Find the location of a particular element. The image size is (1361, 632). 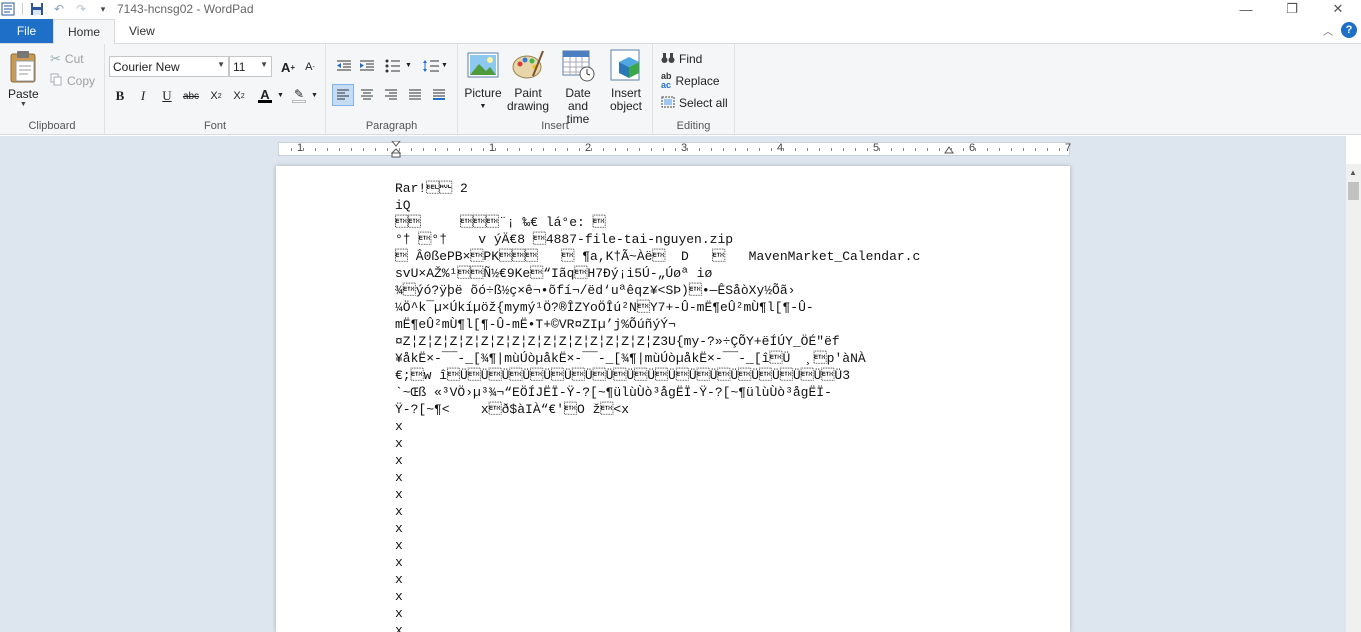

font-size-value: 11 is located at coordinates (239, 66).